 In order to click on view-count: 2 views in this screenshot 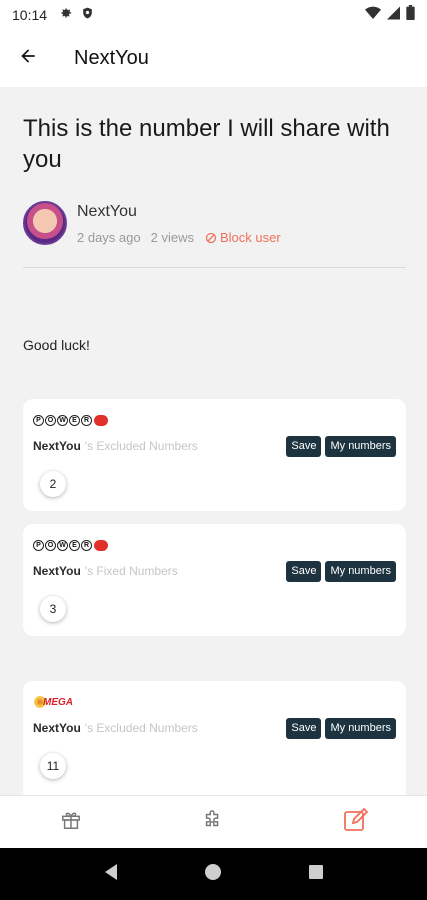, I will do `click(172, 237)`.